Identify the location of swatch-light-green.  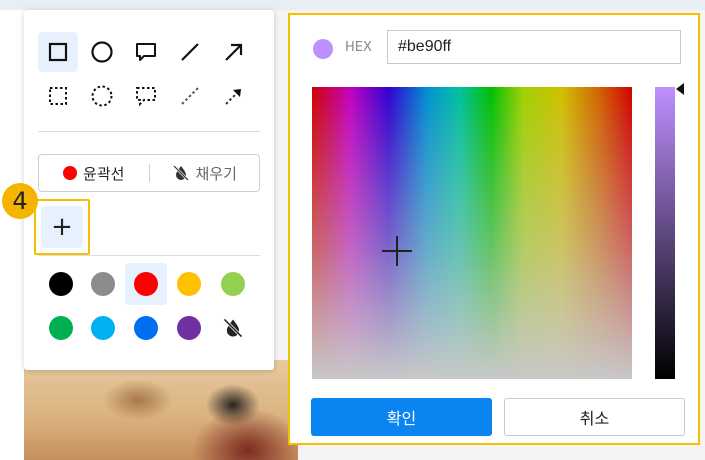
(233, 284).